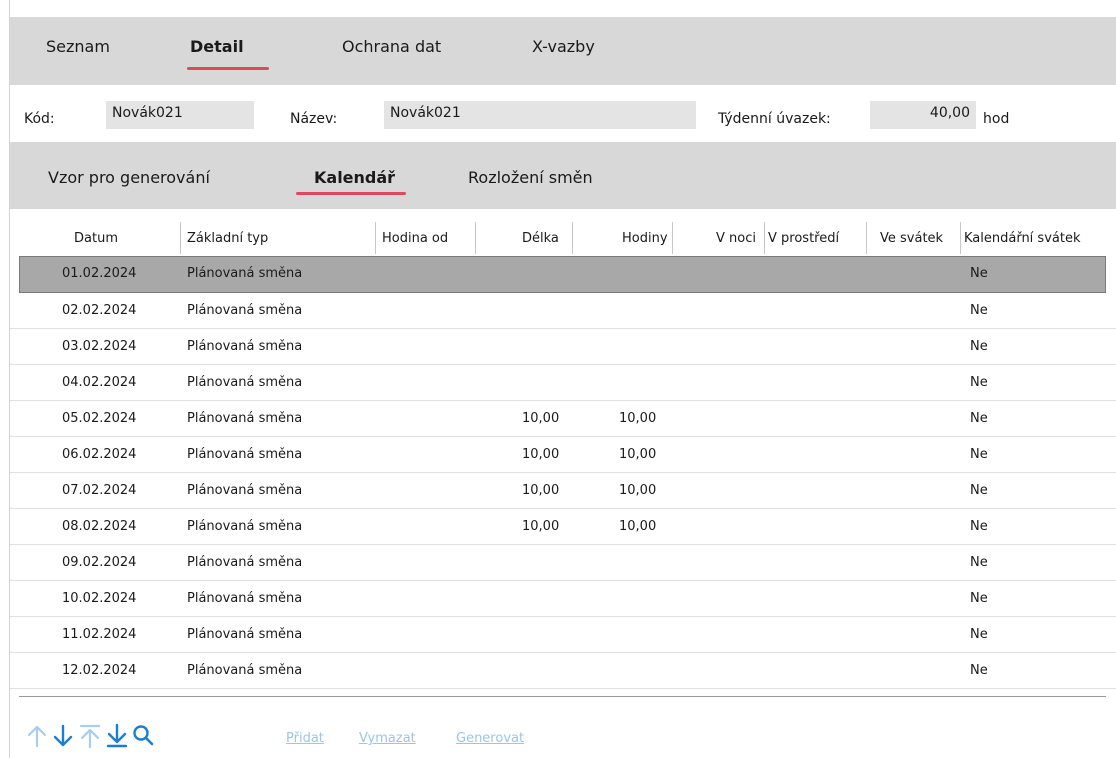  What do you see at coordinates (227, 238) in the screenshot?
I see `col-zakladni-typ: Základní typ` at bounding box center [227, 238].